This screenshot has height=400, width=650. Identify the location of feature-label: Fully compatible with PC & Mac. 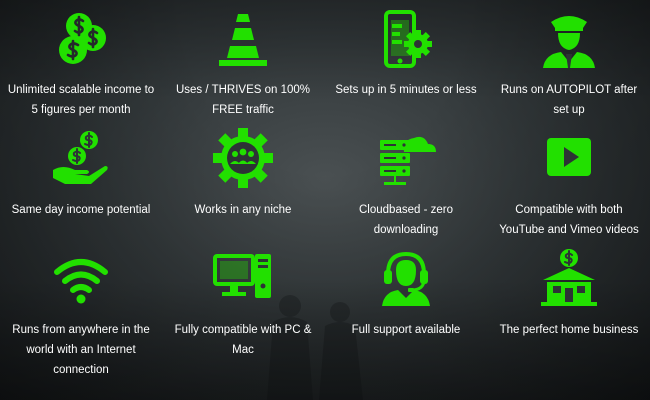
(243, 340).